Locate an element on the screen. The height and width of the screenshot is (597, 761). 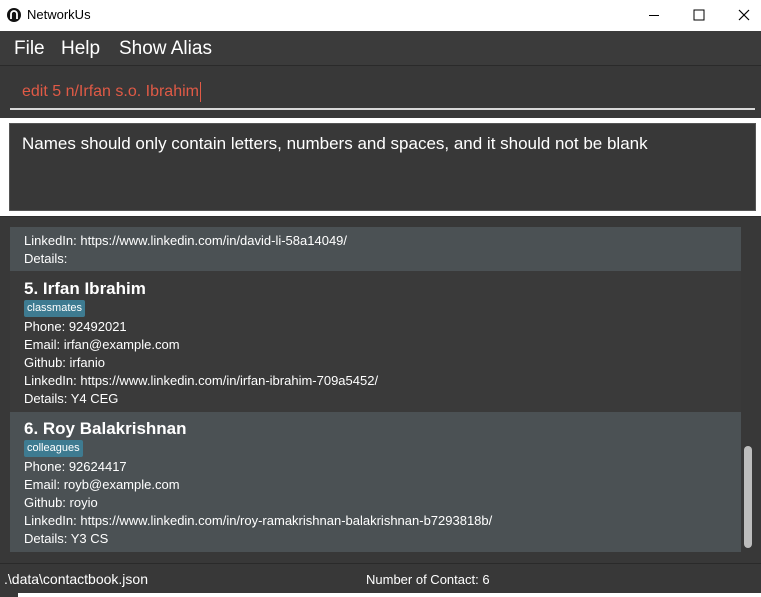
maximize-icon is located at coordinates (699, 15).